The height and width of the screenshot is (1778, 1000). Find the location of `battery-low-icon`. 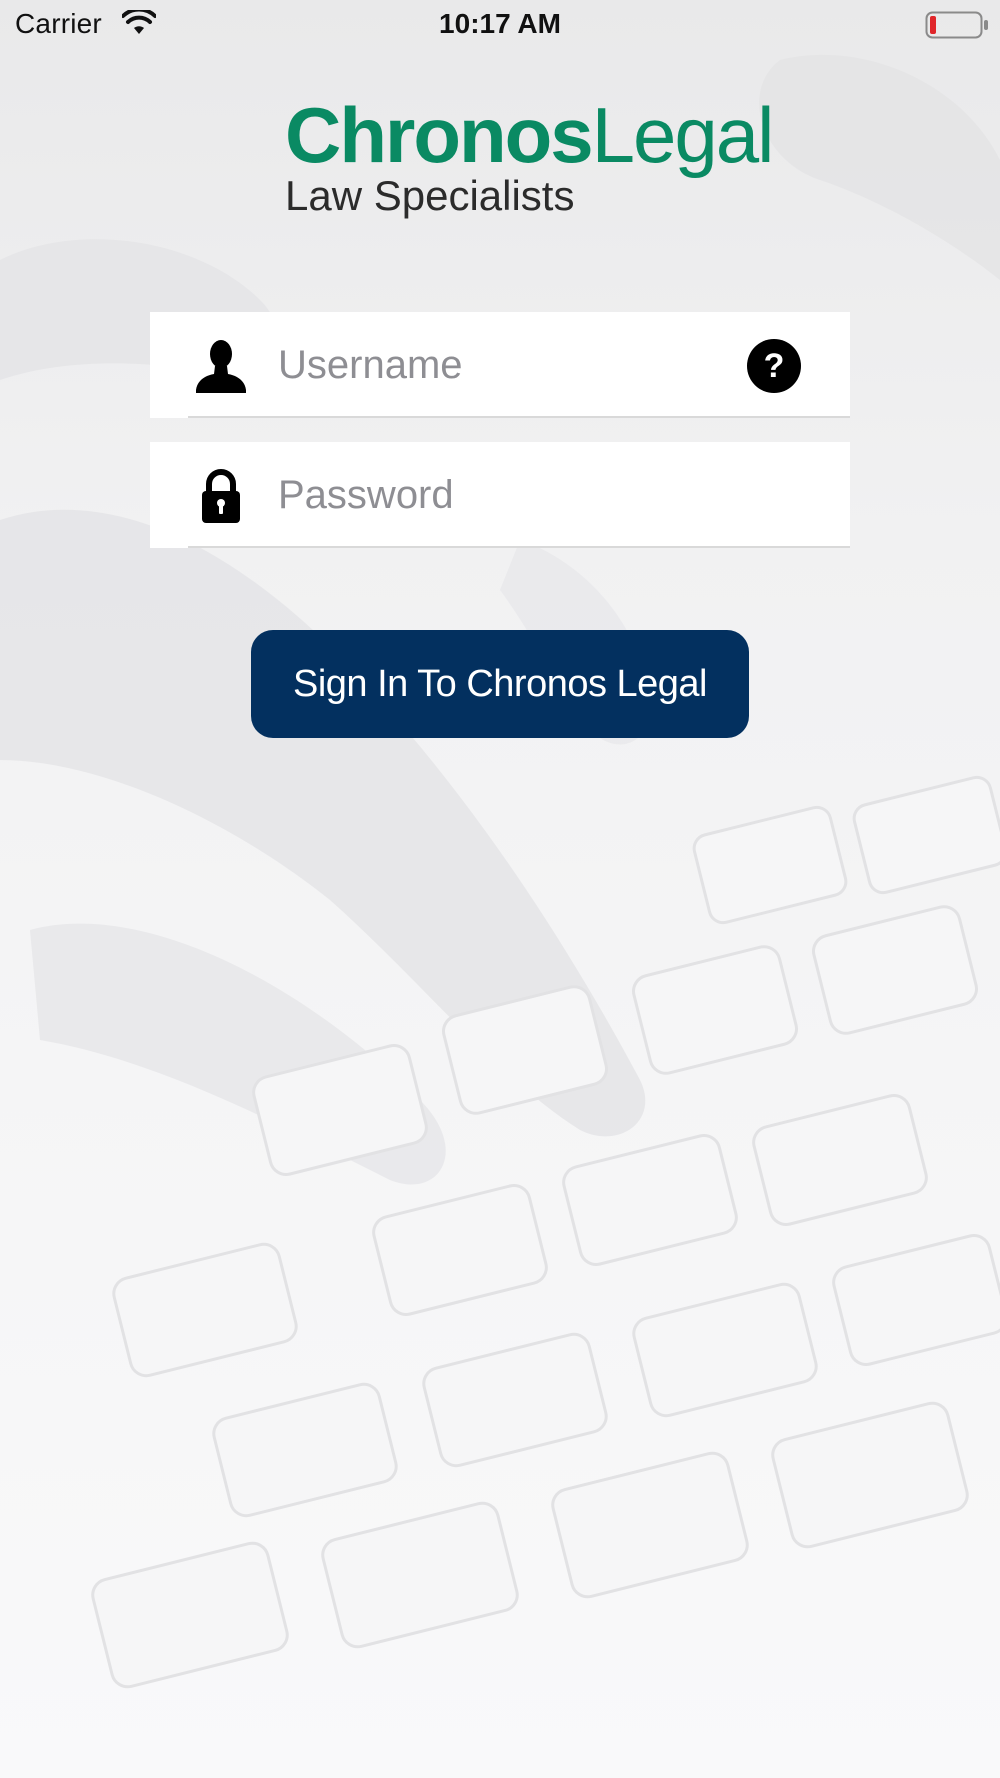

battery-low-icon is located at coordinates (957, 25).